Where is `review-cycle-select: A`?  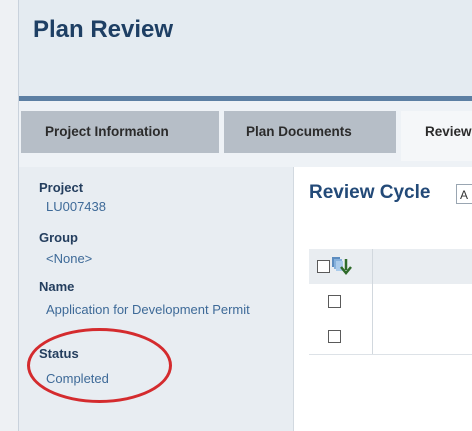 review-cycle-select: A is located at coordinates (464, 194).